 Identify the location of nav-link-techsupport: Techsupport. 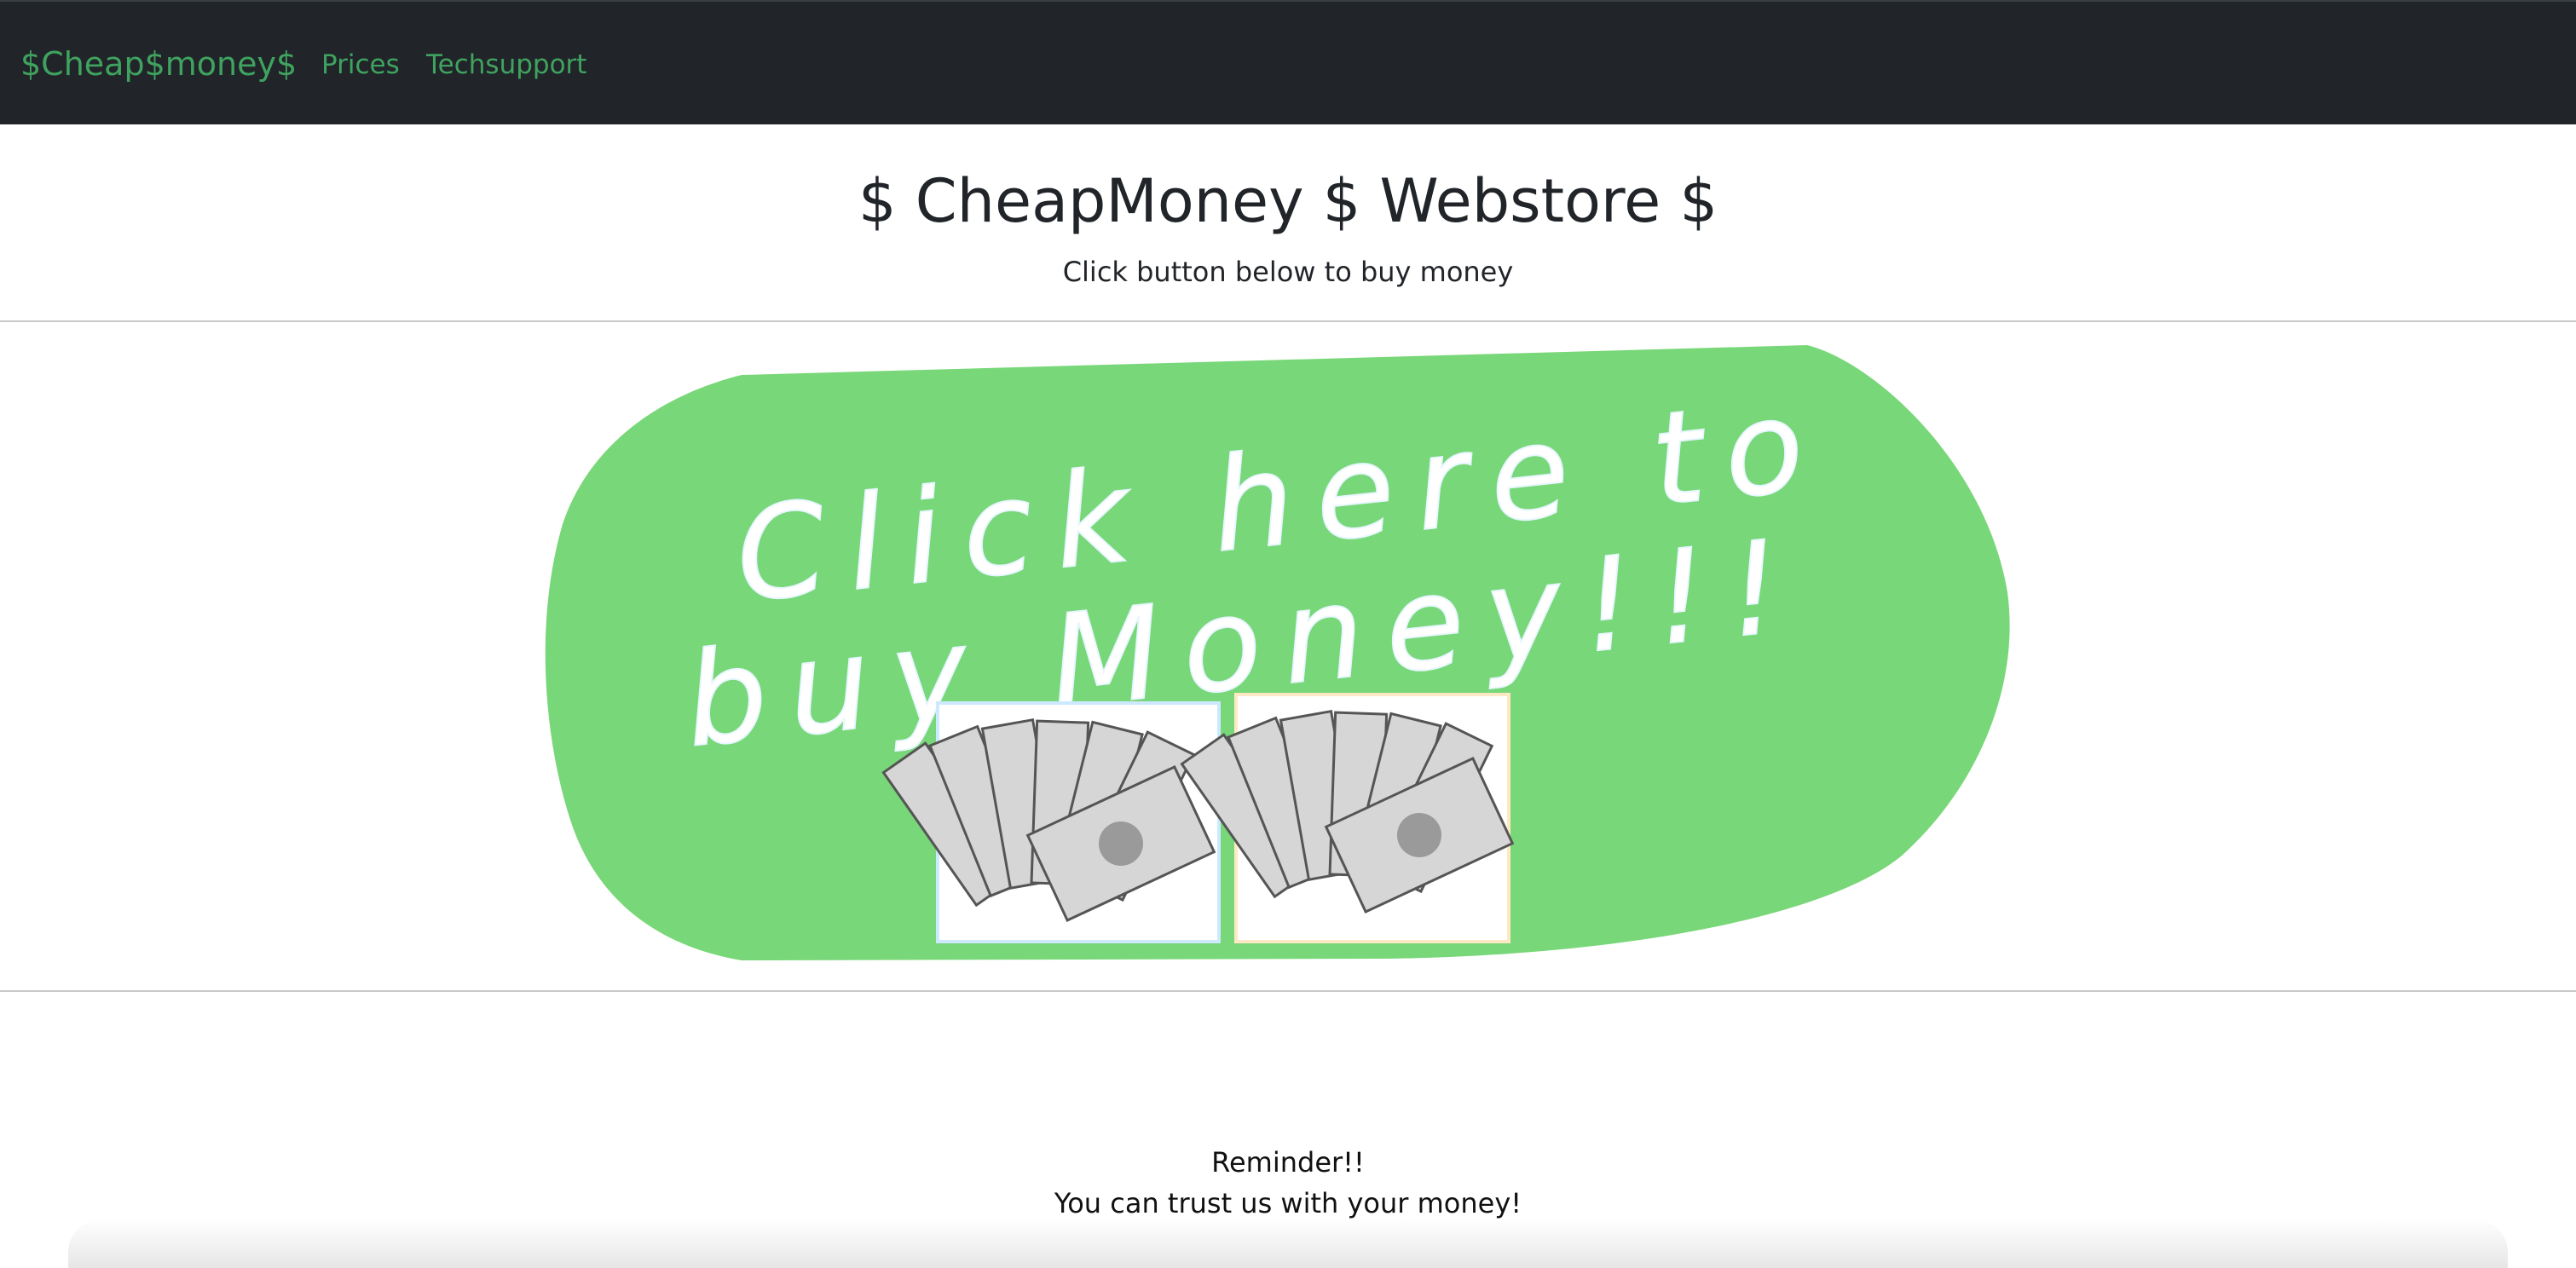
(506, 65).